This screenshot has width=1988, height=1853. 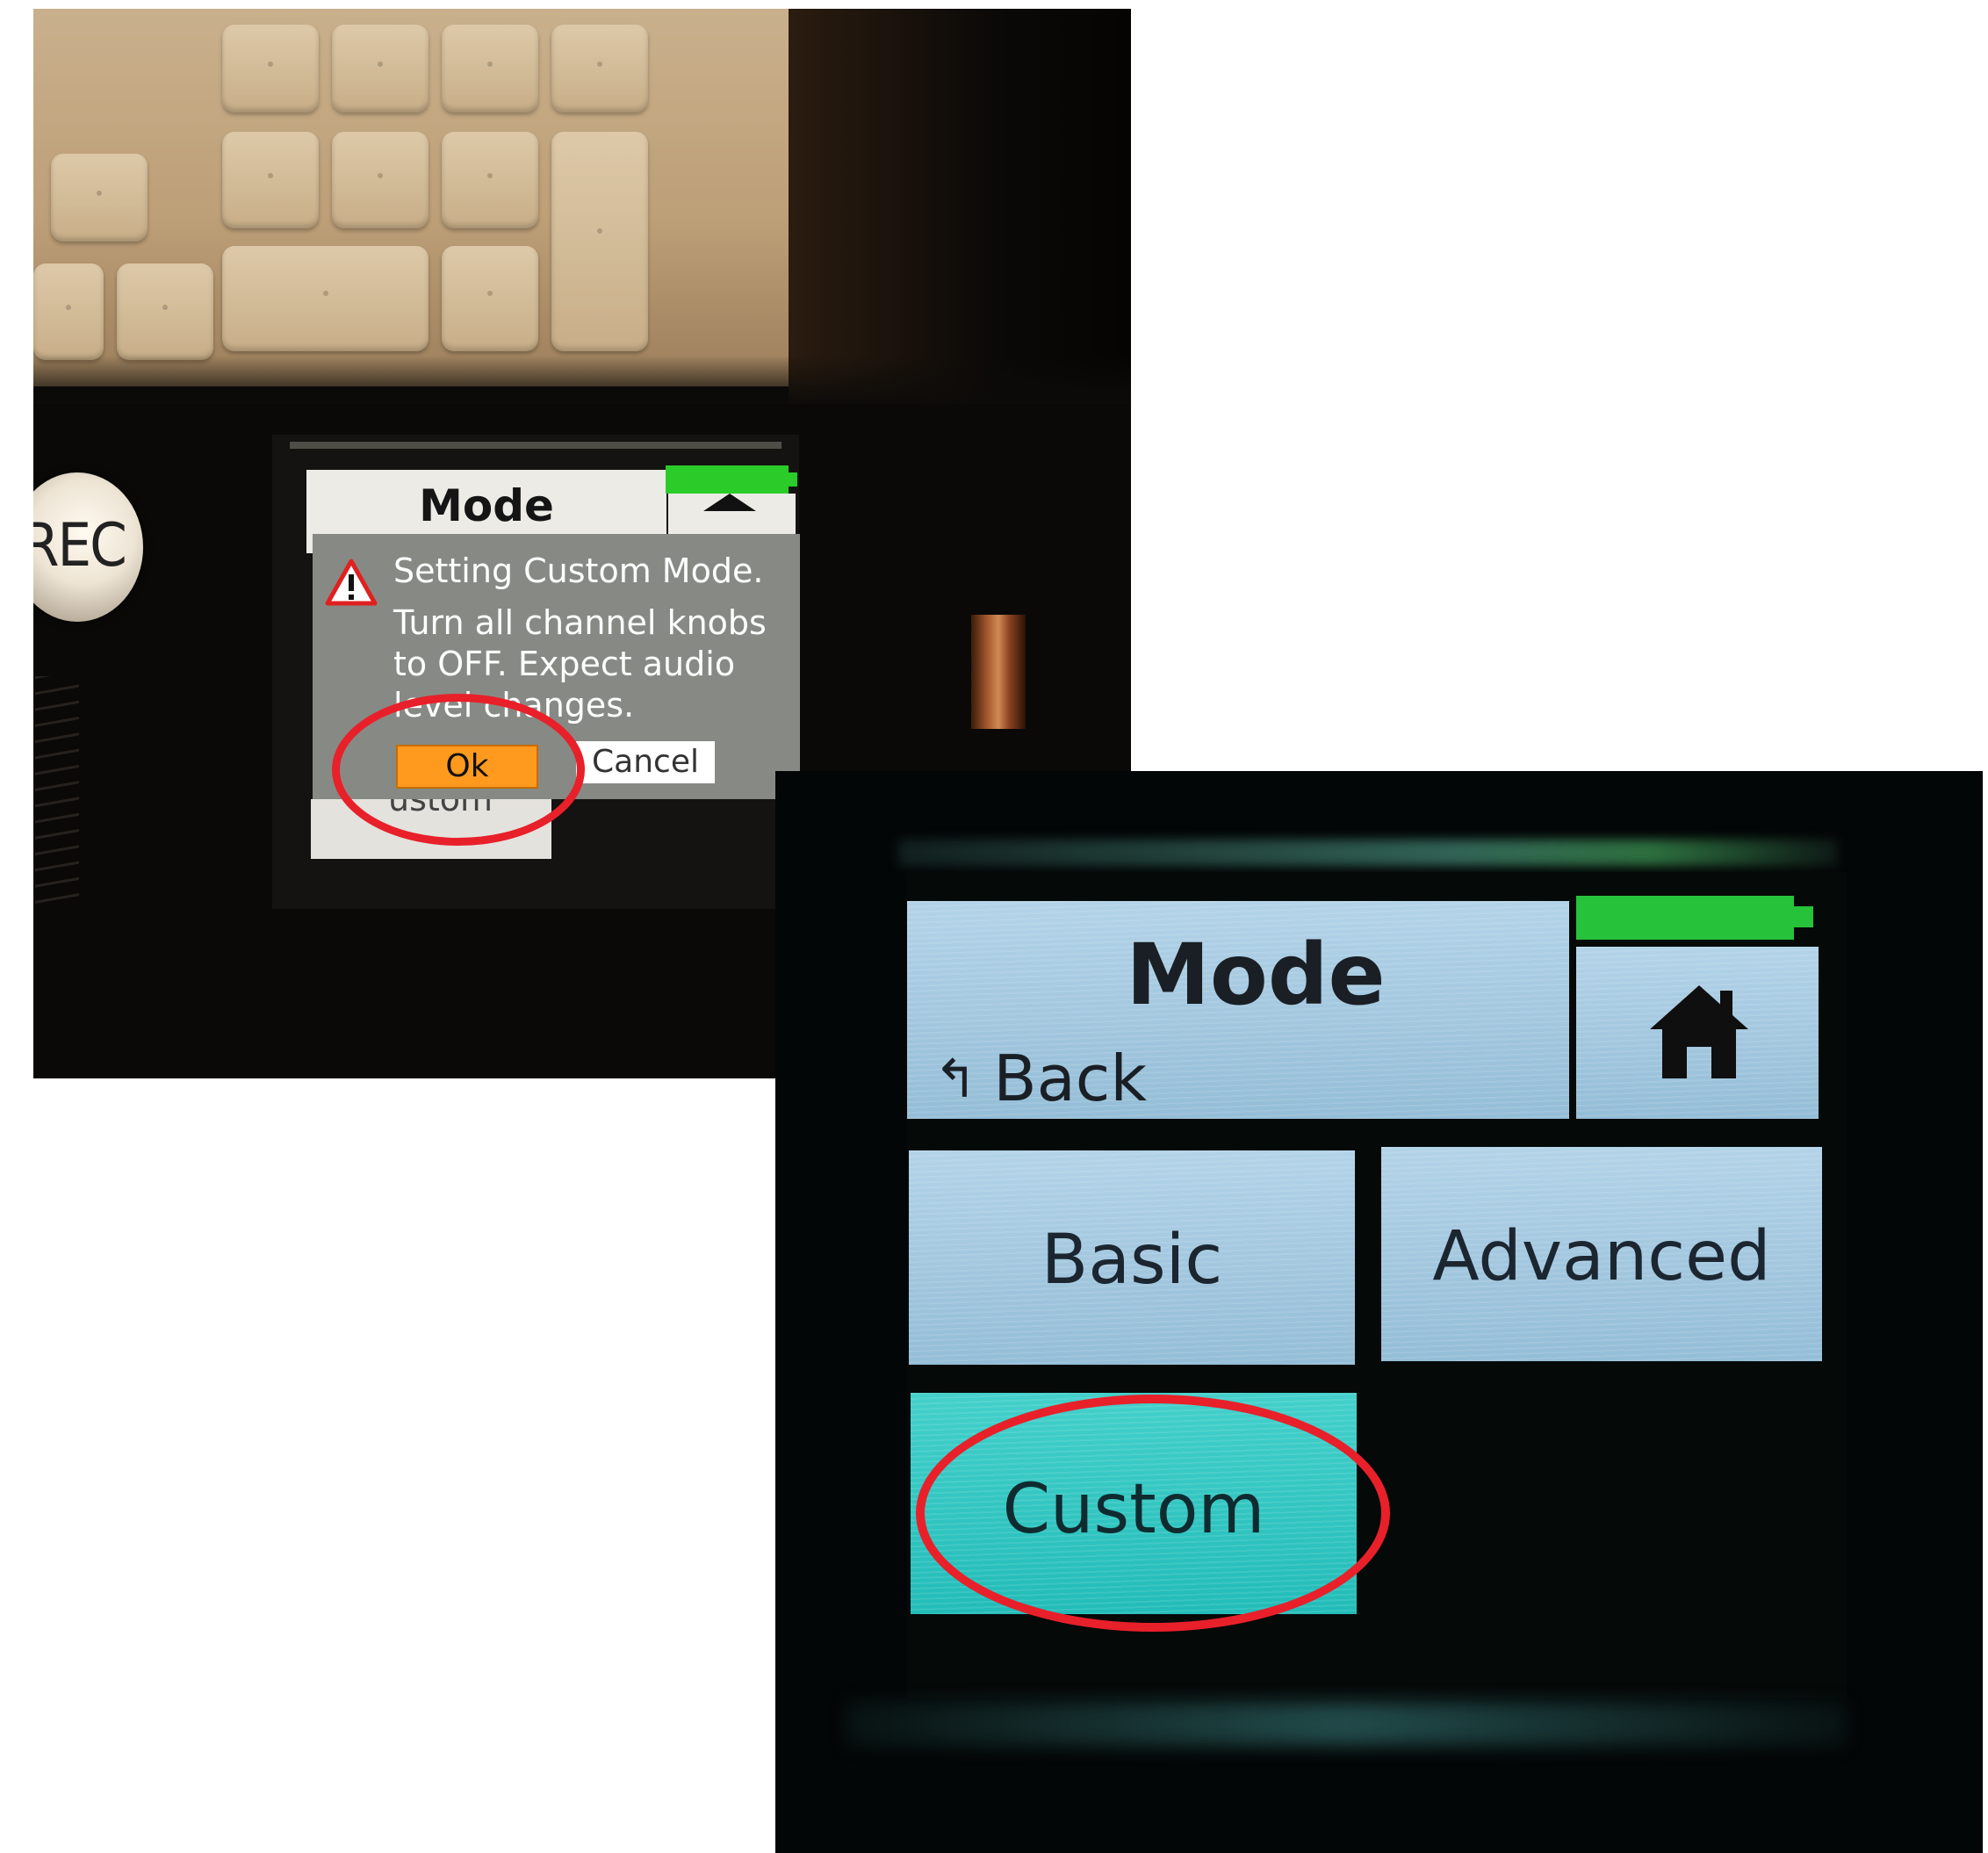 I want to click on back-arrow-icon: ↰, so click(x=955, y=1079).